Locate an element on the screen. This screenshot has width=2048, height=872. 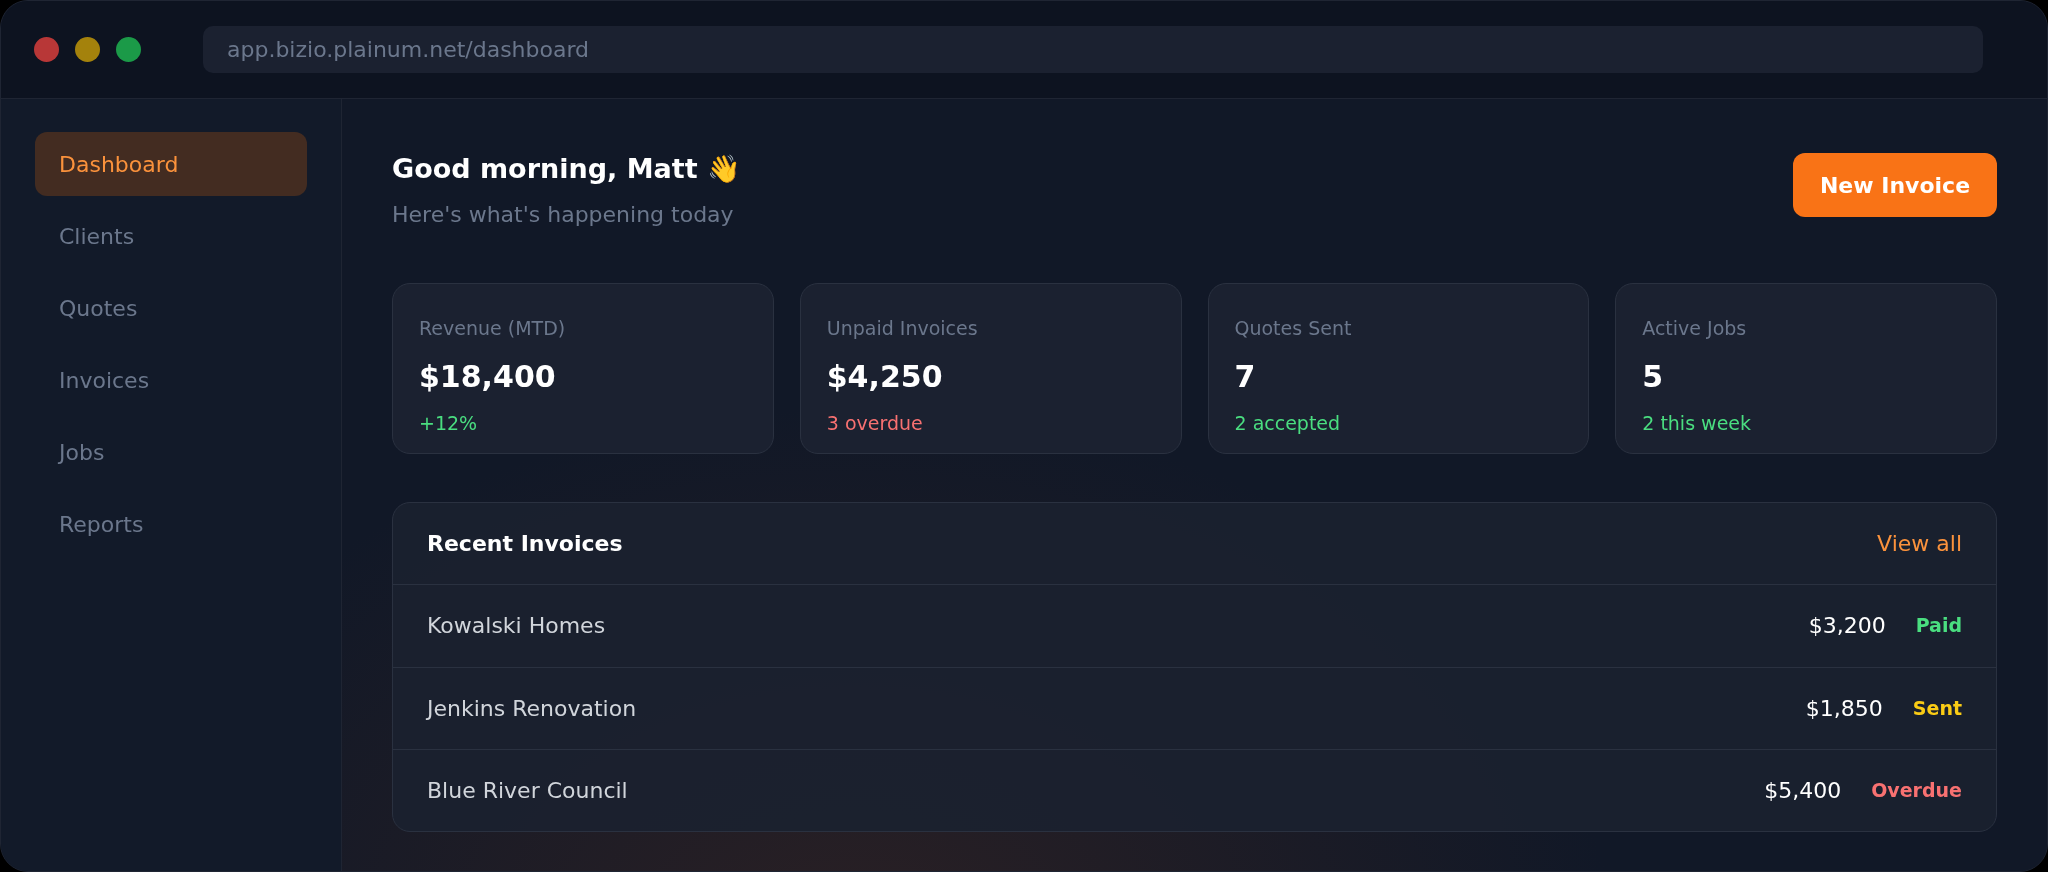
stat-note: 2 this week is located at coordinates (1696, 423).